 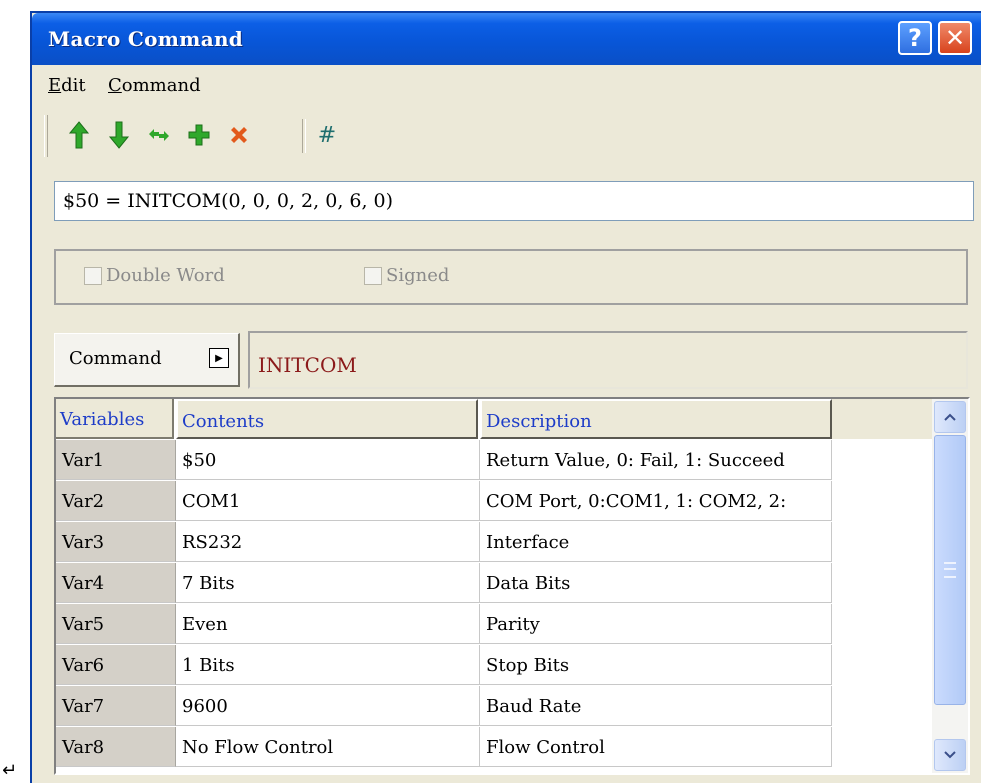 I want to click on column-header-contents: Contents, so click(x=327, y=419).